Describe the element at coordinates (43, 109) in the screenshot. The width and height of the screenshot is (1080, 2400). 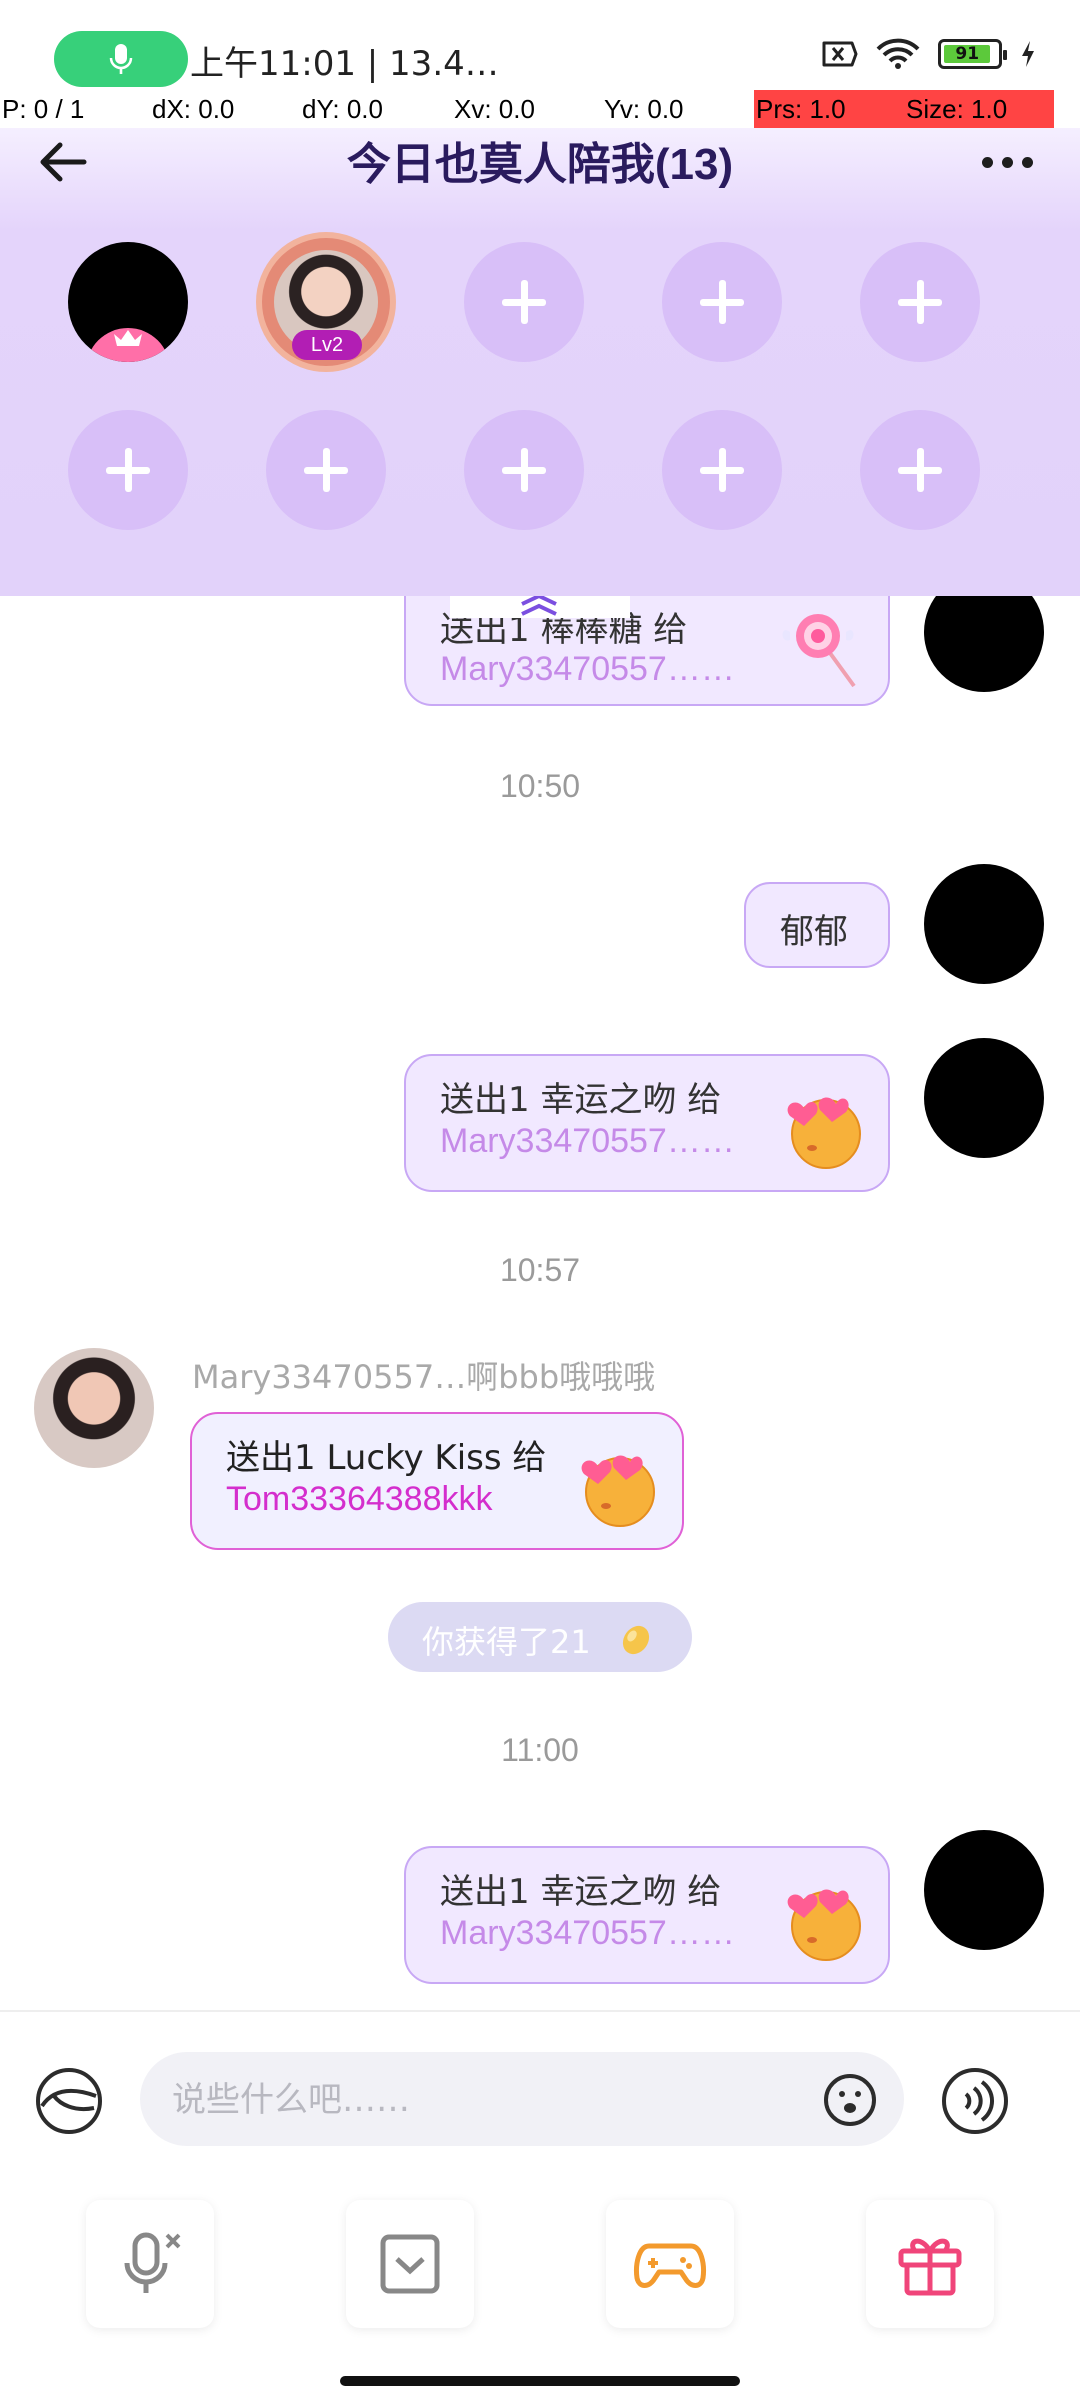
I see `debug-pointer: P: 0 / 1` at that location.